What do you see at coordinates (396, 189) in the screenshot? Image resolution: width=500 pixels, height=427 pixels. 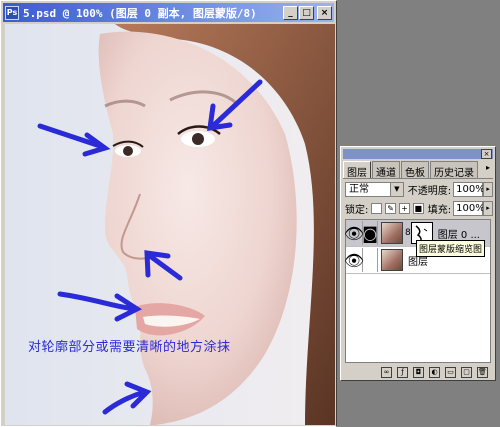 I see `chevron-down-icon: ▼` at bounding box center [396, 189].